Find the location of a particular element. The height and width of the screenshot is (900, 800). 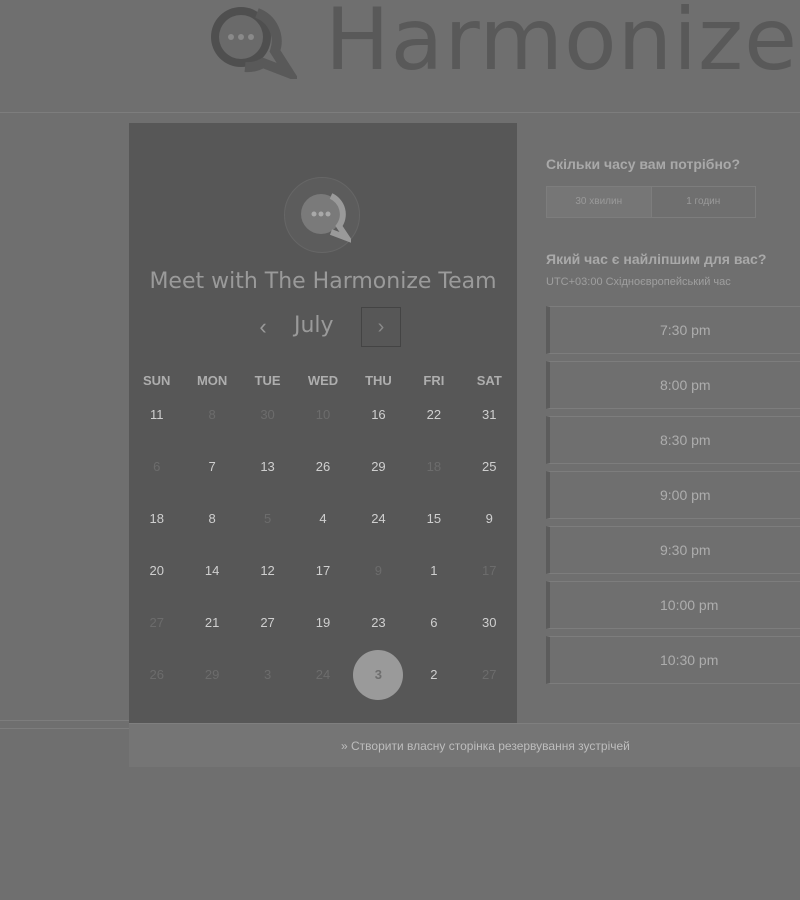

time-slot-button: 10:30 pm is located at coordinates (673, 660).